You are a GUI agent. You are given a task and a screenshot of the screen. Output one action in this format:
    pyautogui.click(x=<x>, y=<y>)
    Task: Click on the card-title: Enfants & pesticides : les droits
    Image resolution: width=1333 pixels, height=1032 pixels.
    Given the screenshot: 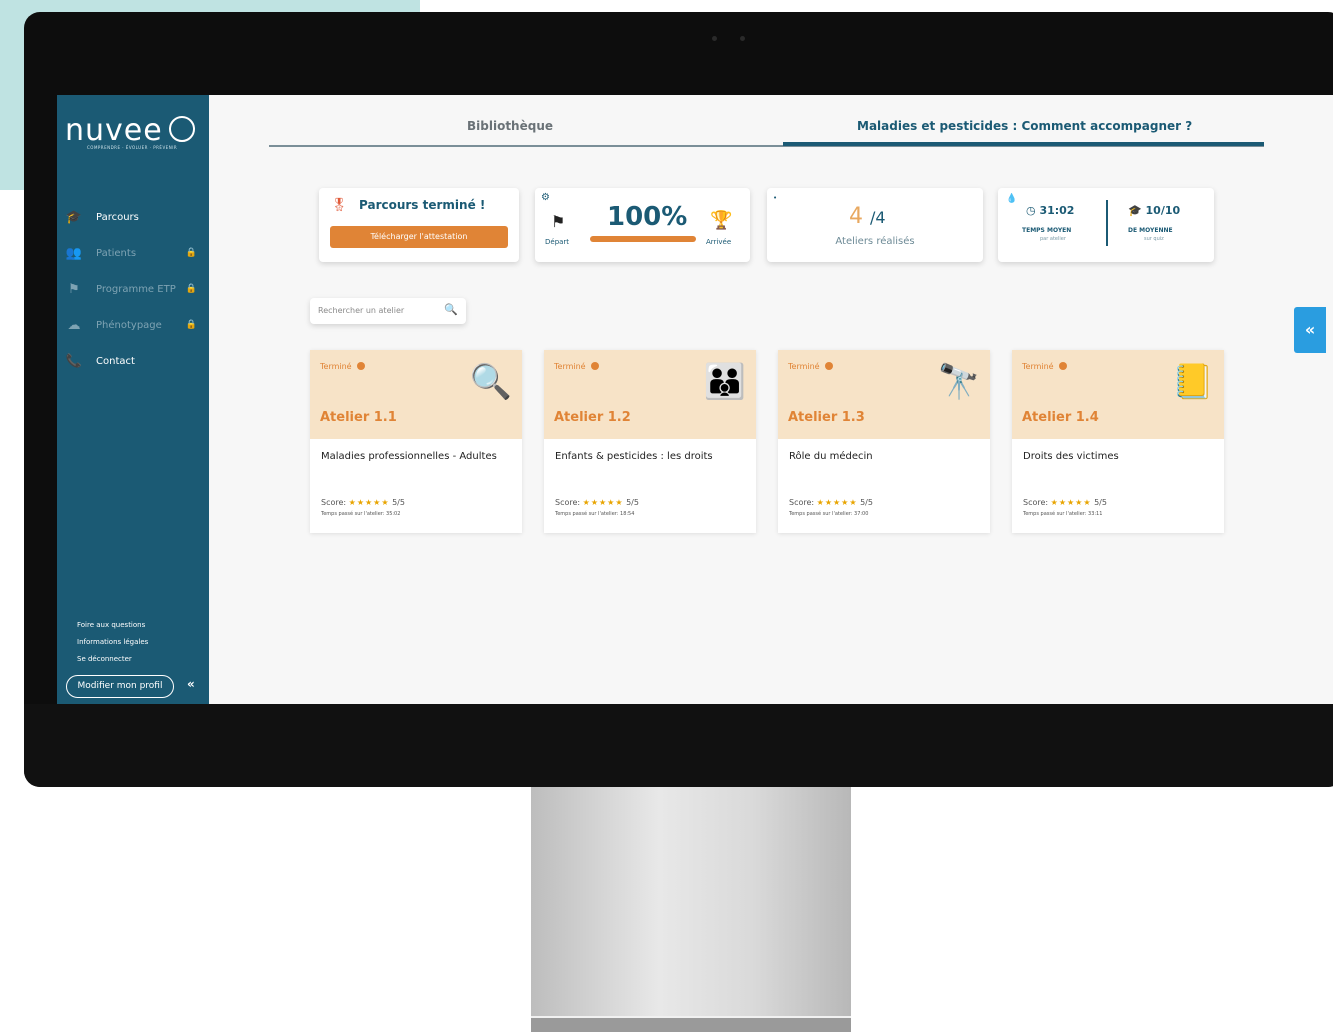 What is the action you would take?
    pyautogui.click(x=634, y=456)
    